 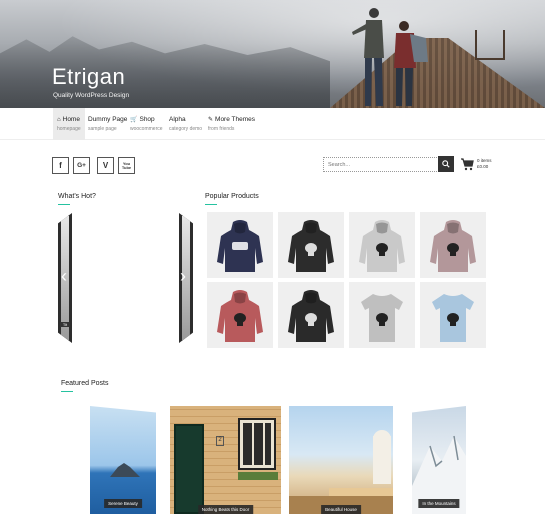 I want to click on featured-post-1: Serene Beauty, so click(x=123, y=460).